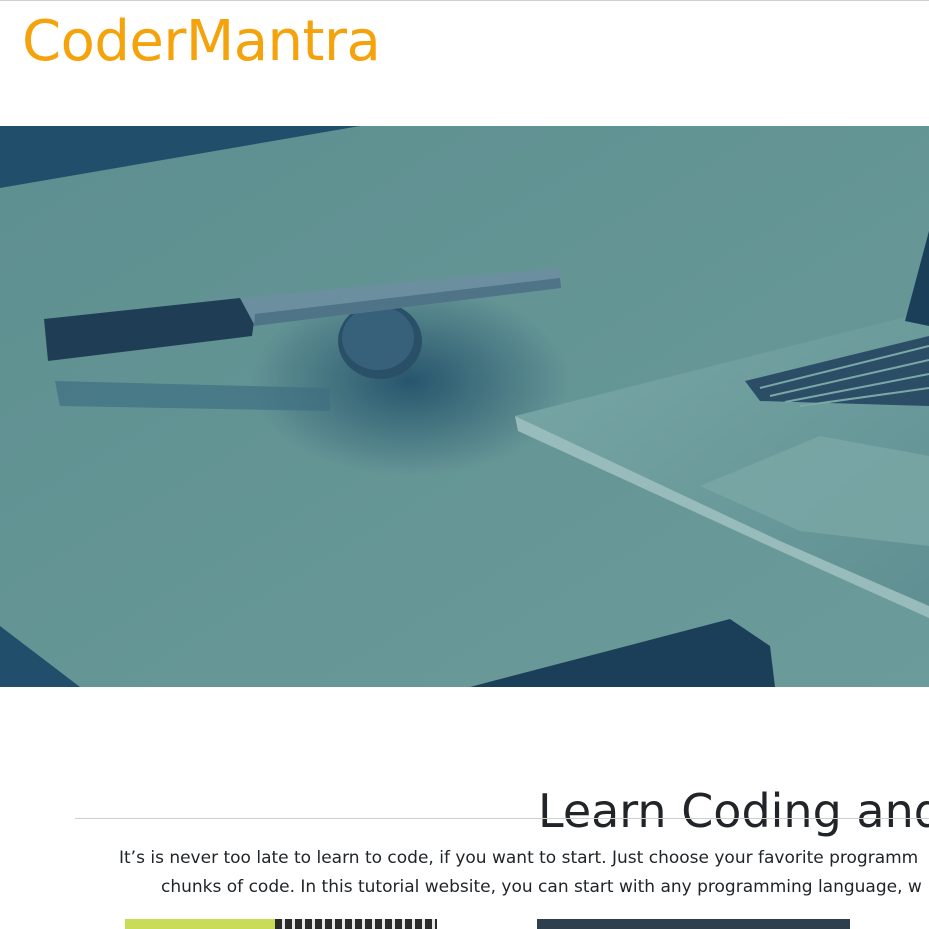 This screenshot has width=929, height=929. What do you see at coordinates (733, 810) in the screenshot?
I see `section-heading: Learn Coding and` at bounding box center [733, 810].